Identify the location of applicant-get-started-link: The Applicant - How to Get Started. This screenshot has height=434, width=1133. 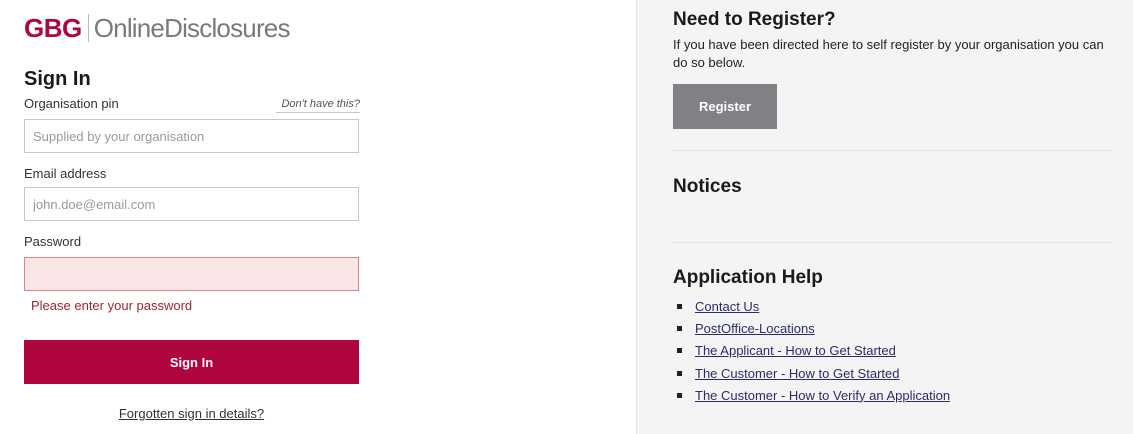
(795, 350).